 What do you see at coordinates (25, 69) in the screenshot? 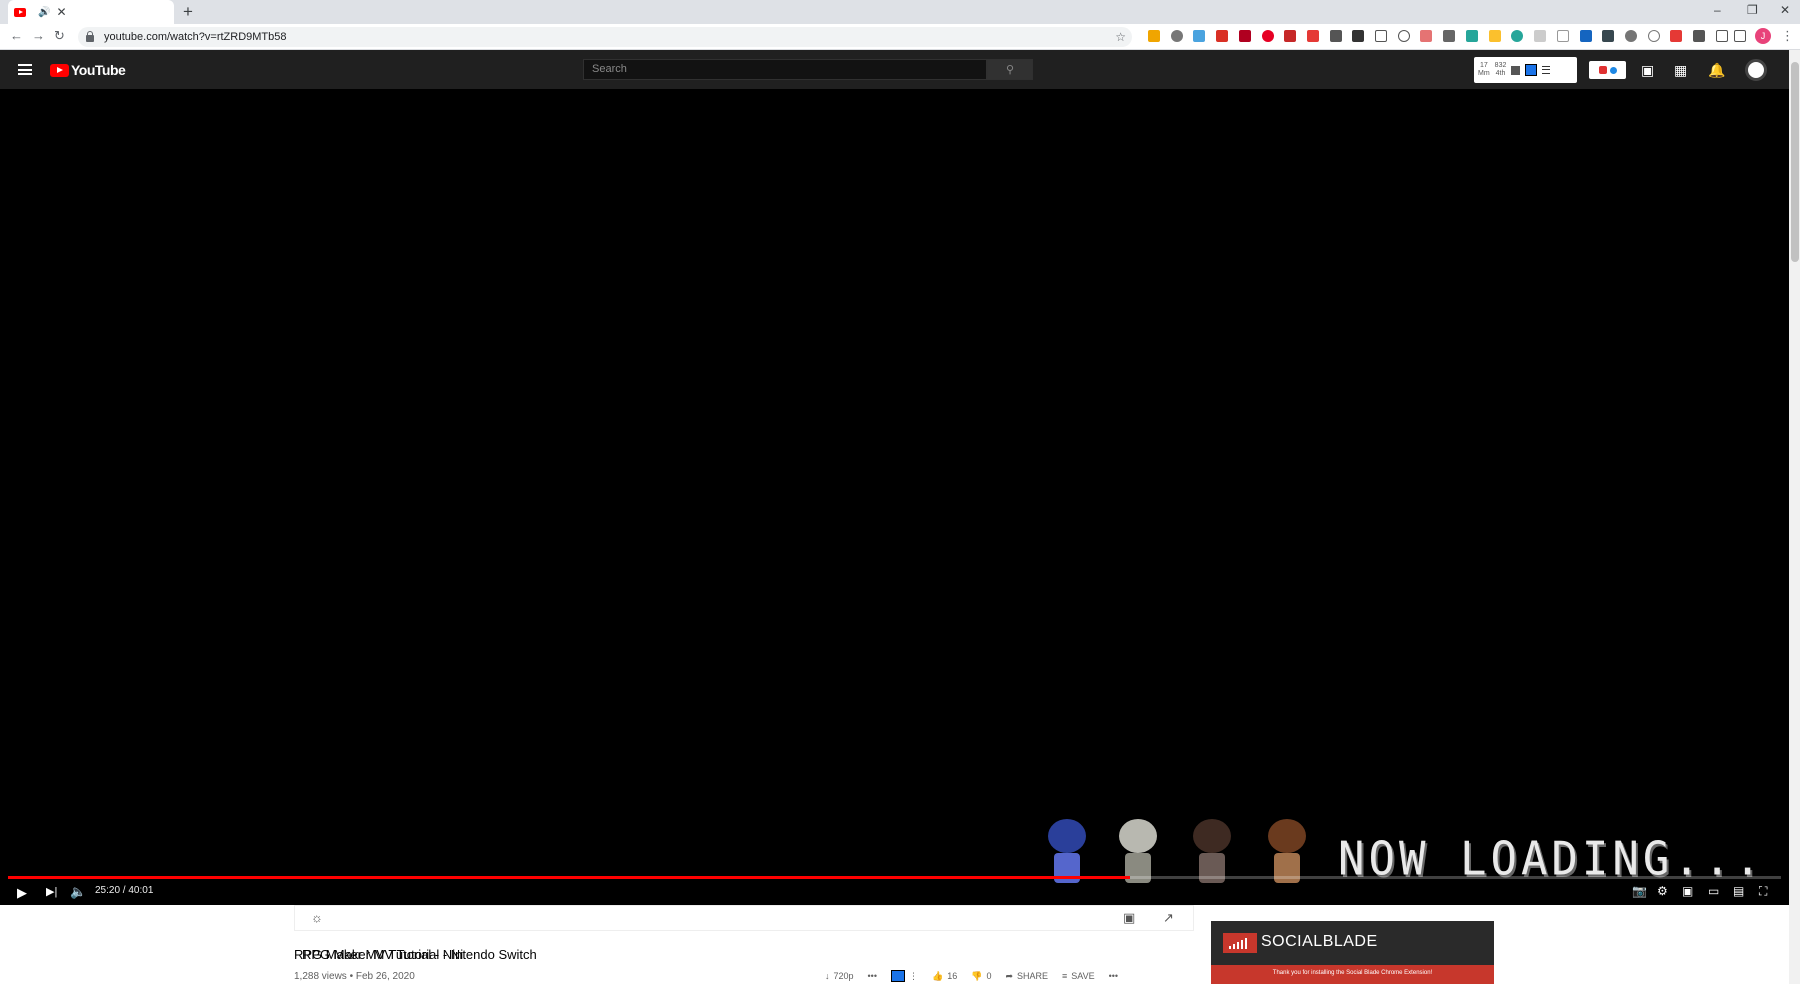
I see `hamburger-menu-icon` at bounding box center [25, 69].